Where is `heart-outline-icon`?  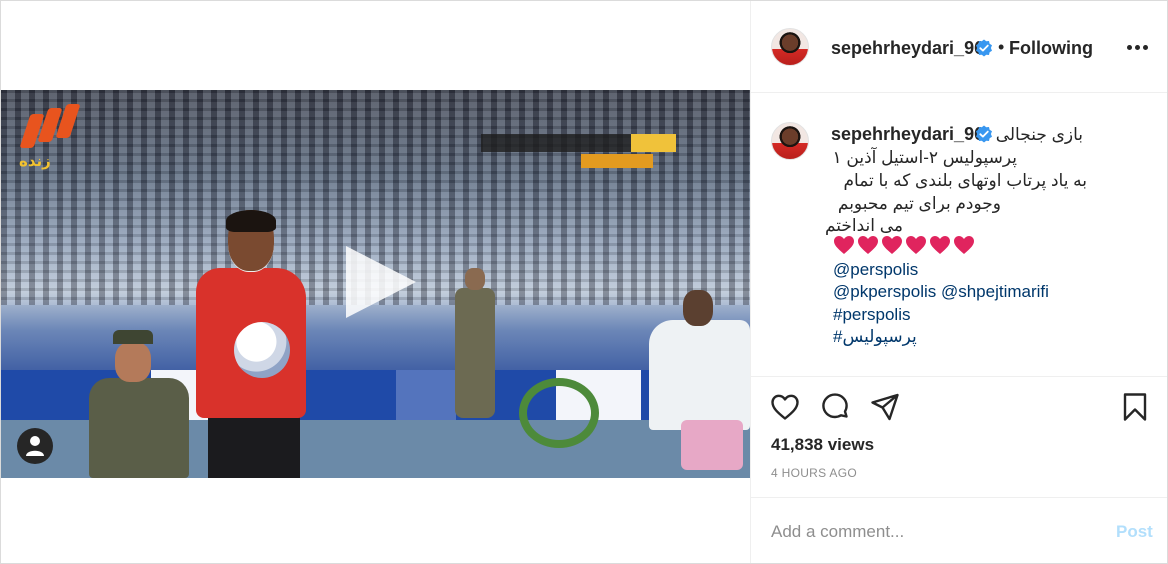
heart-outline-icon is located at coordinates (785, 407).